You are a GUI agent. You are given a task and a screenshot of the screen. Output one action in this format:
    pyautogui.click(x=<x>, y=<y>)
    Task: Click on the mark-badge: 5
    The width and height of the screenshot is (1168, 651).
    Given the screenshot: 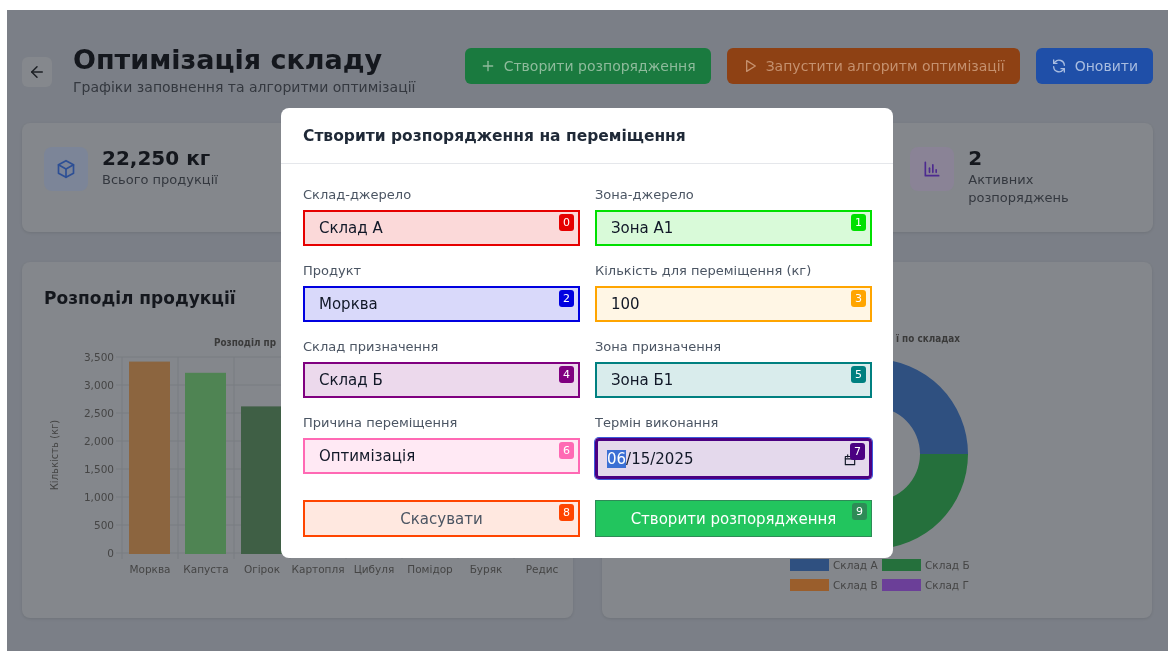 What is the action you would take?
    pyautogui.click(x=858, y=374)
    